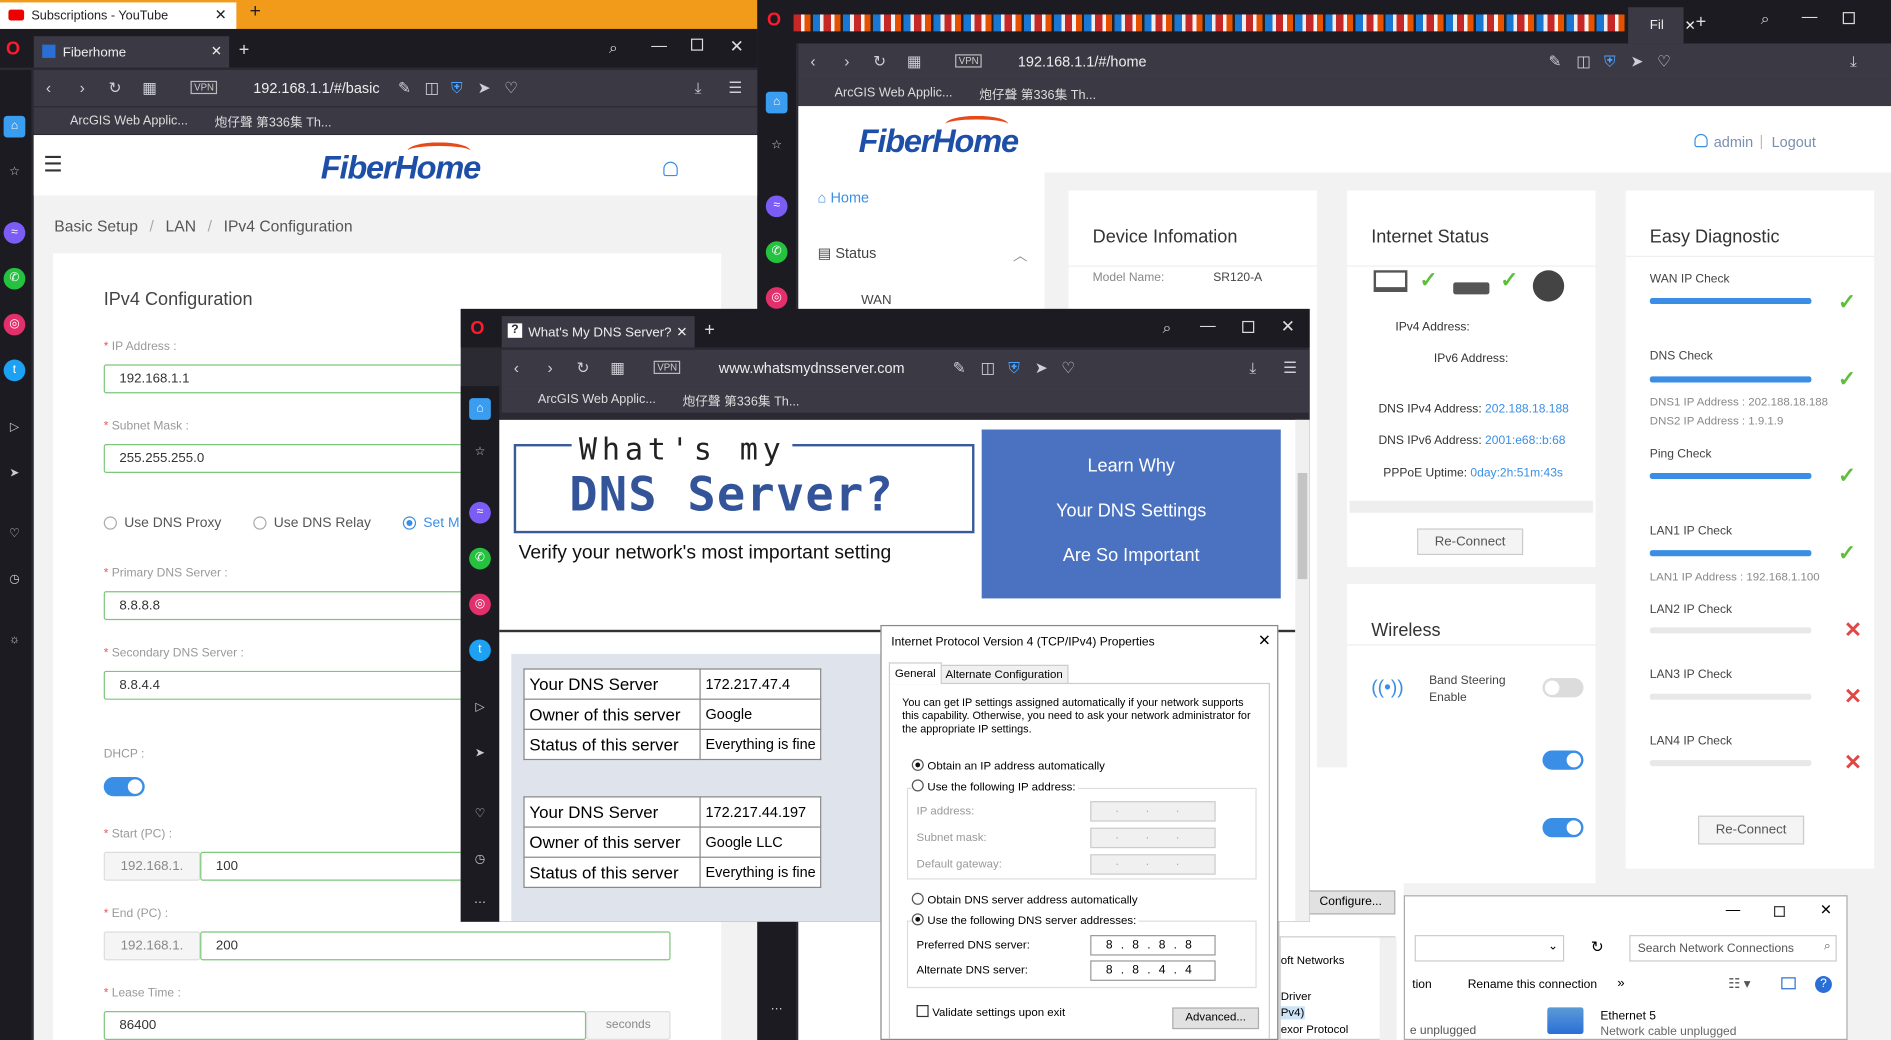 The height and width of the screenshot is (1040, 1891). I want to click on url-bar: 192.168.1.1/#/home, so click(1082, 61).